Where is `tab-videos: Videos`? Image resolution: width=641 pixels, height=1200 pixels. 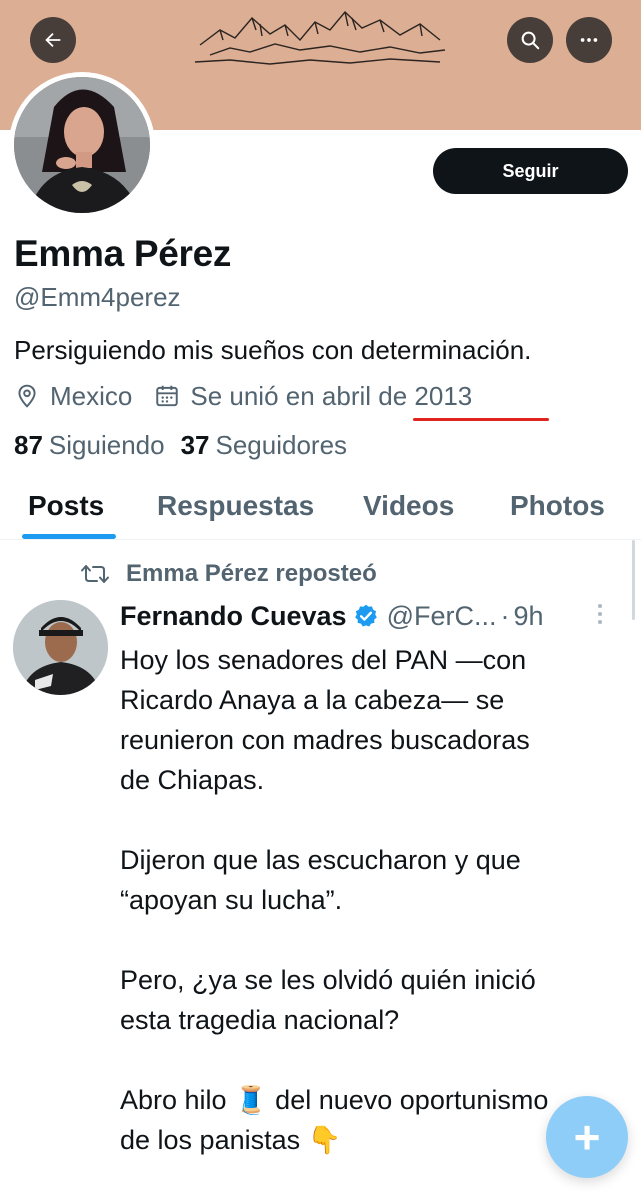 tab-videos: Videos is located at coordinates (408, 506).